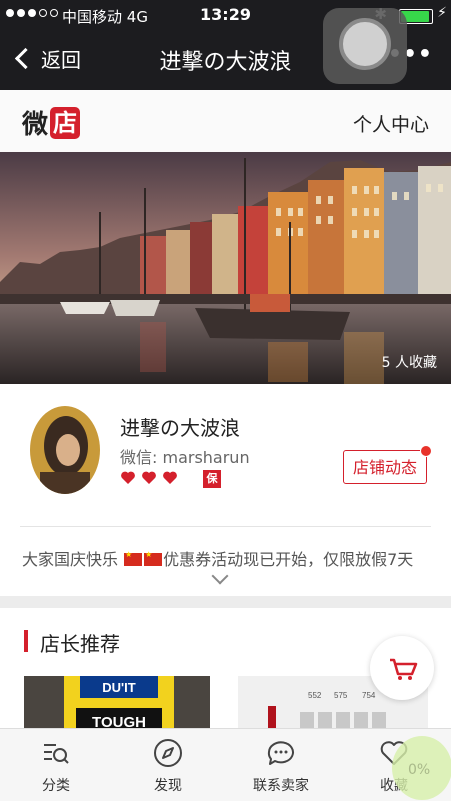  What do you see at coordinates (26, 641) in the screenshot?
I see `section-marker` at bounding box center [26, 641].